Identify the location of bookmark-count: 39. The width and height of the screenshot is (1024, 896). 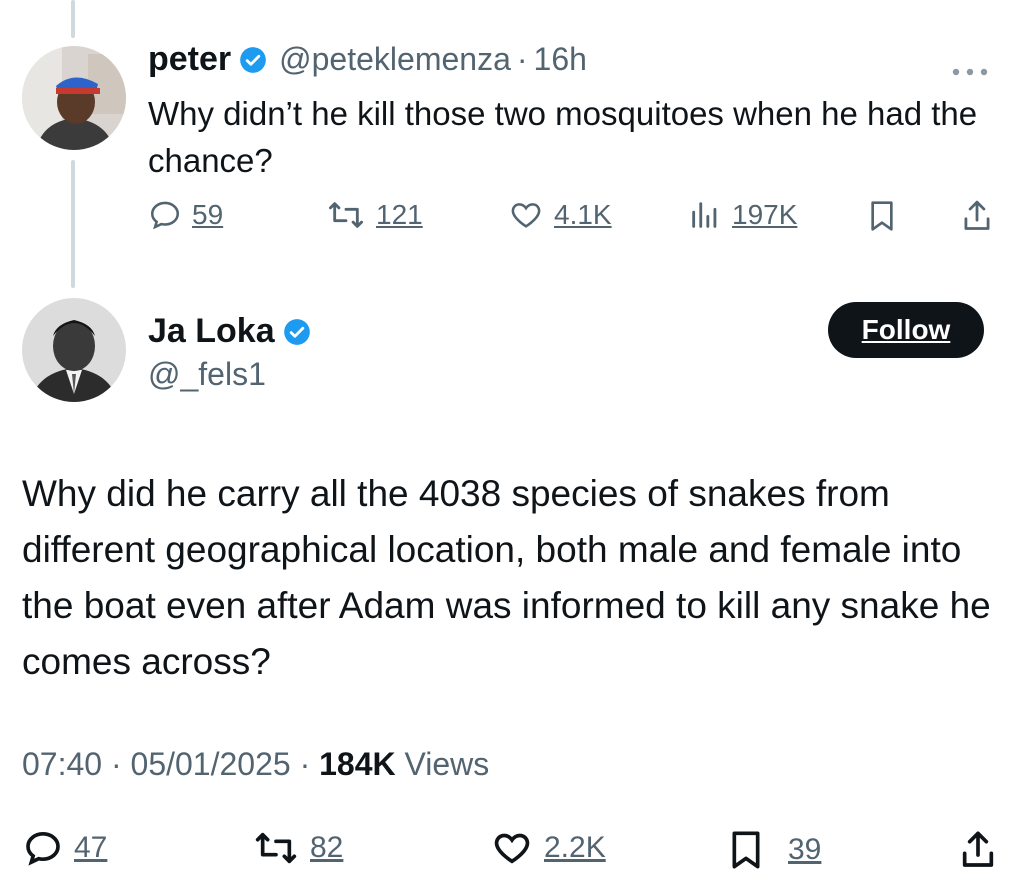
(805, 849).